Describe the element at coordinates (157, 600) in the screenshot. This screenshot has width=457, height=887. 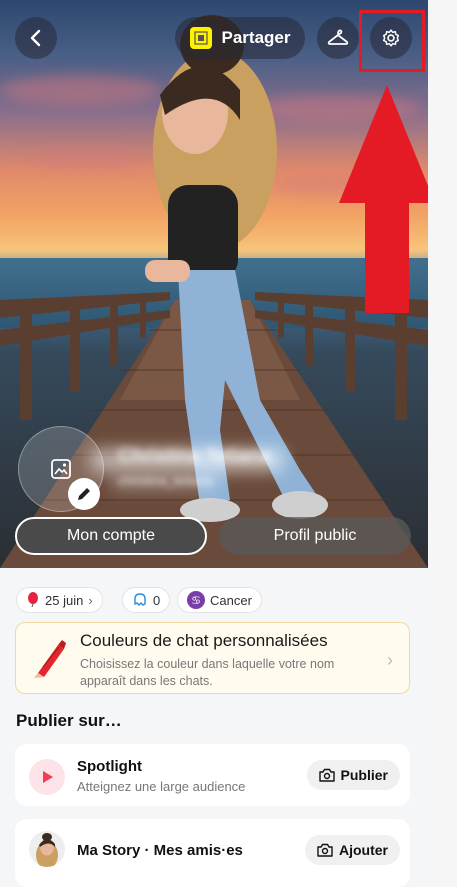
I see `friends-count: 0` at that location.